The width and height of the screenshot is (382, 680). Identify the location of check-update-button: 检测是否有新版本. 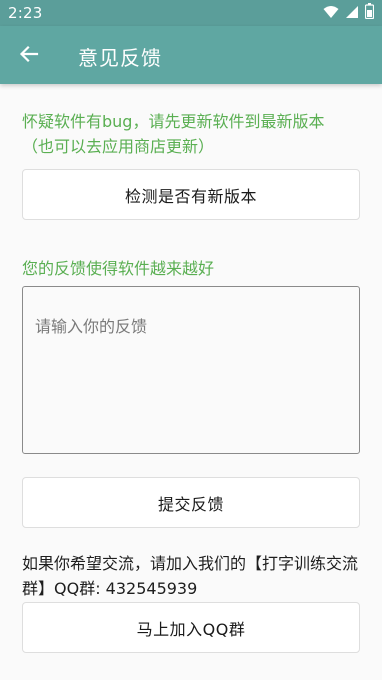
(191, 194).